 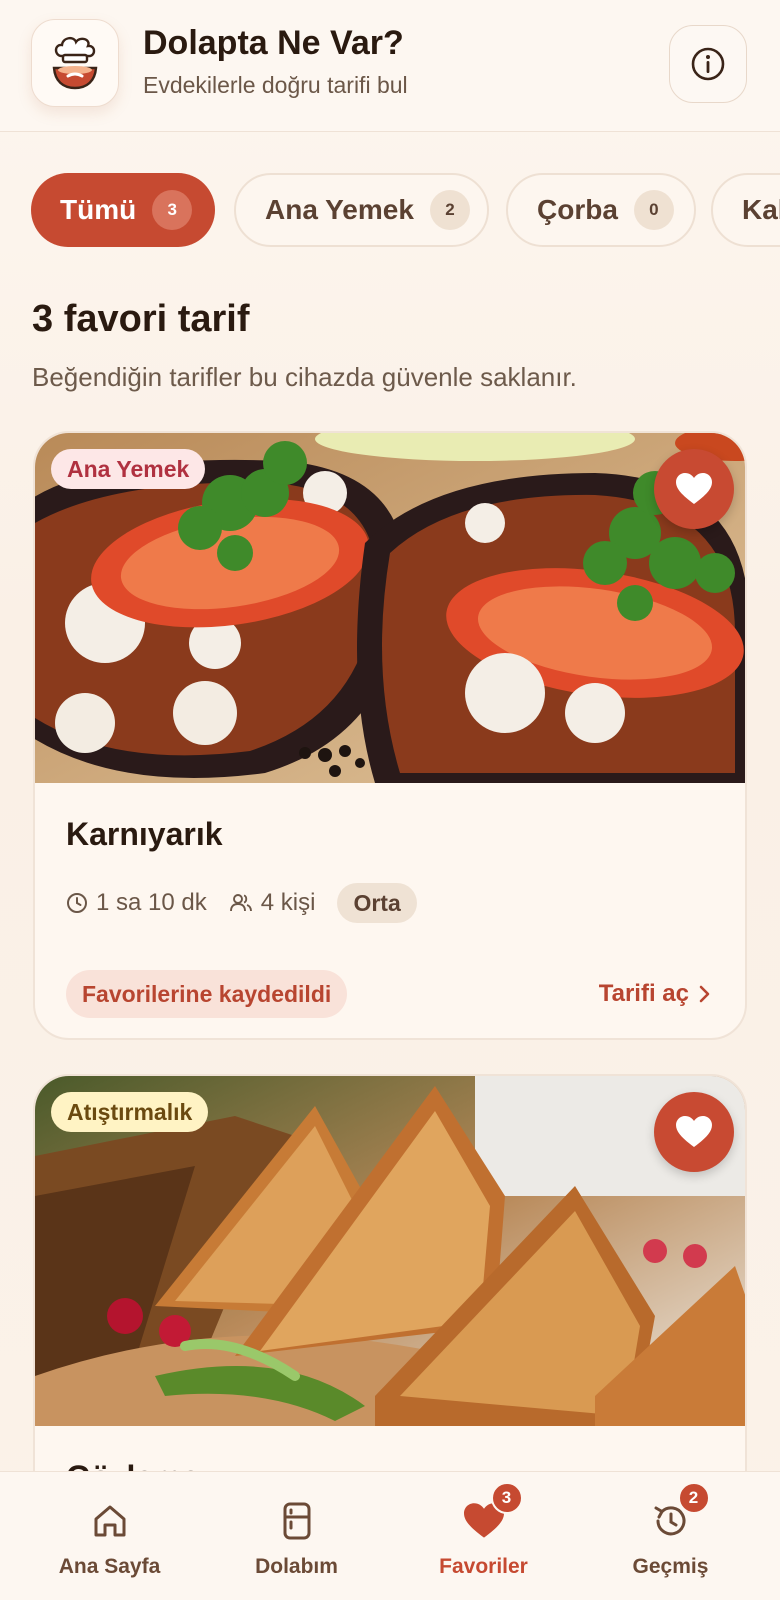 I want to click on chip-label: Tümü, so click(x=98, y=209).